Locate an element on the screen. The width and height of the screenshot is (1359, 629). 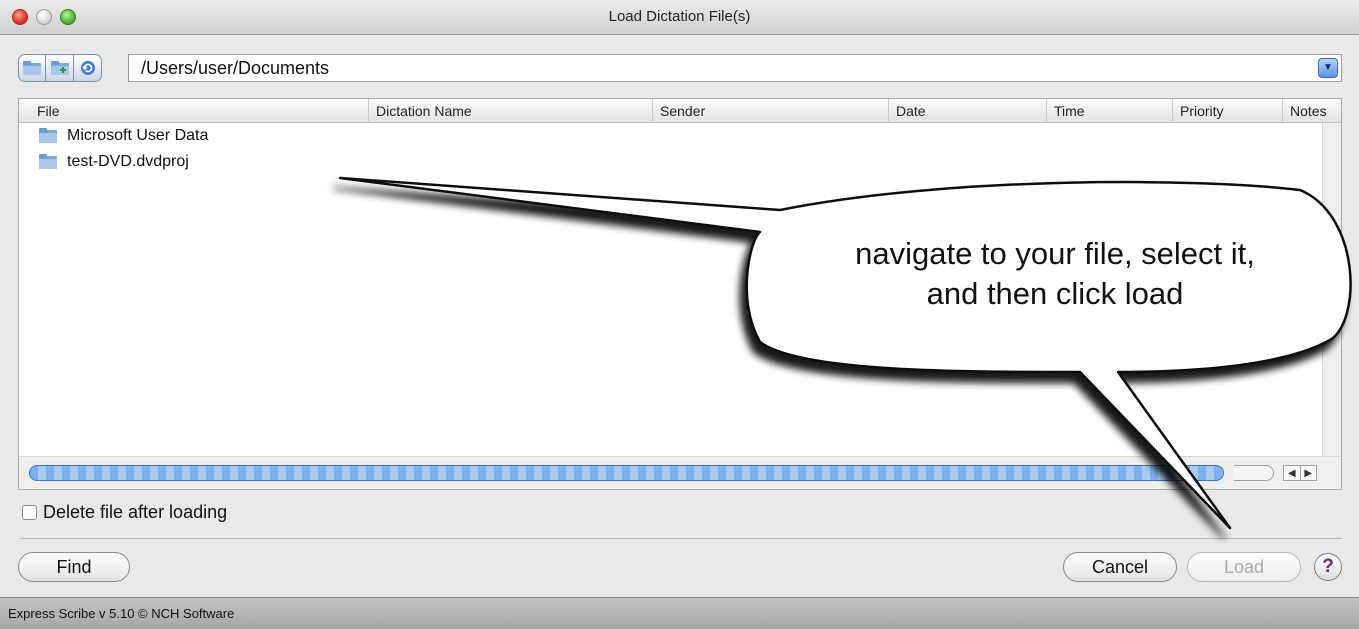
path-value: /Users/user/Documents is located at coordinates (235, 68).